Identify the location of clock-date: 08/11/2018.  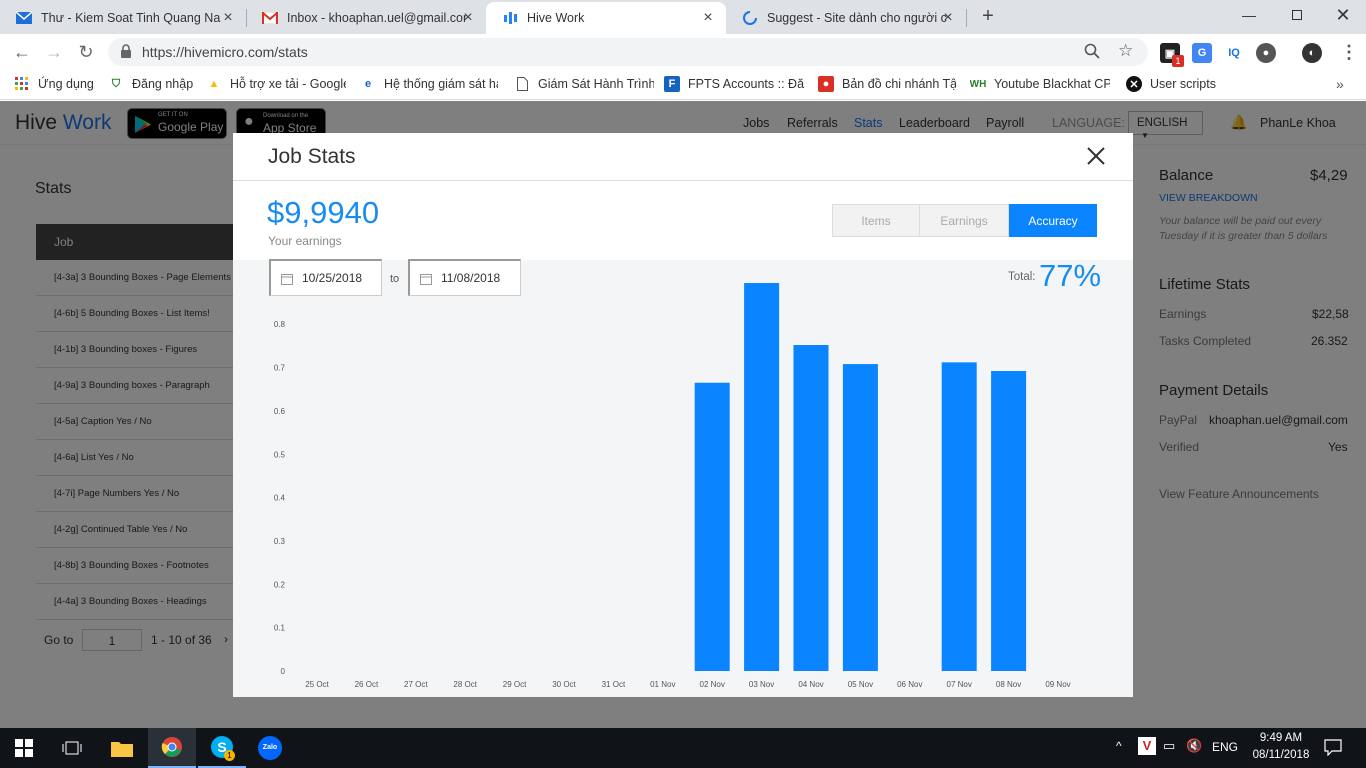
(1281, 755).